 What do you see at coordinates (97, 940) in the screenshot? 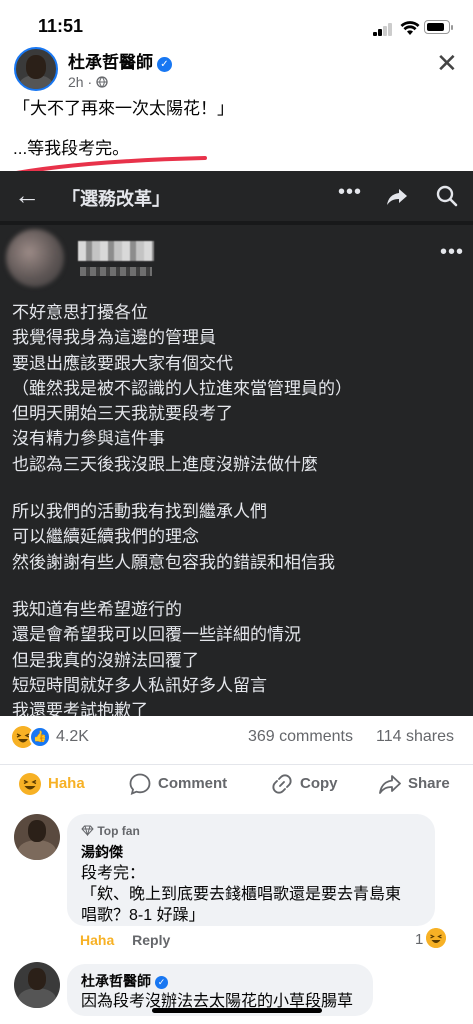
I see `comment-haha-link: Haha` at bounding box center [97, 940].